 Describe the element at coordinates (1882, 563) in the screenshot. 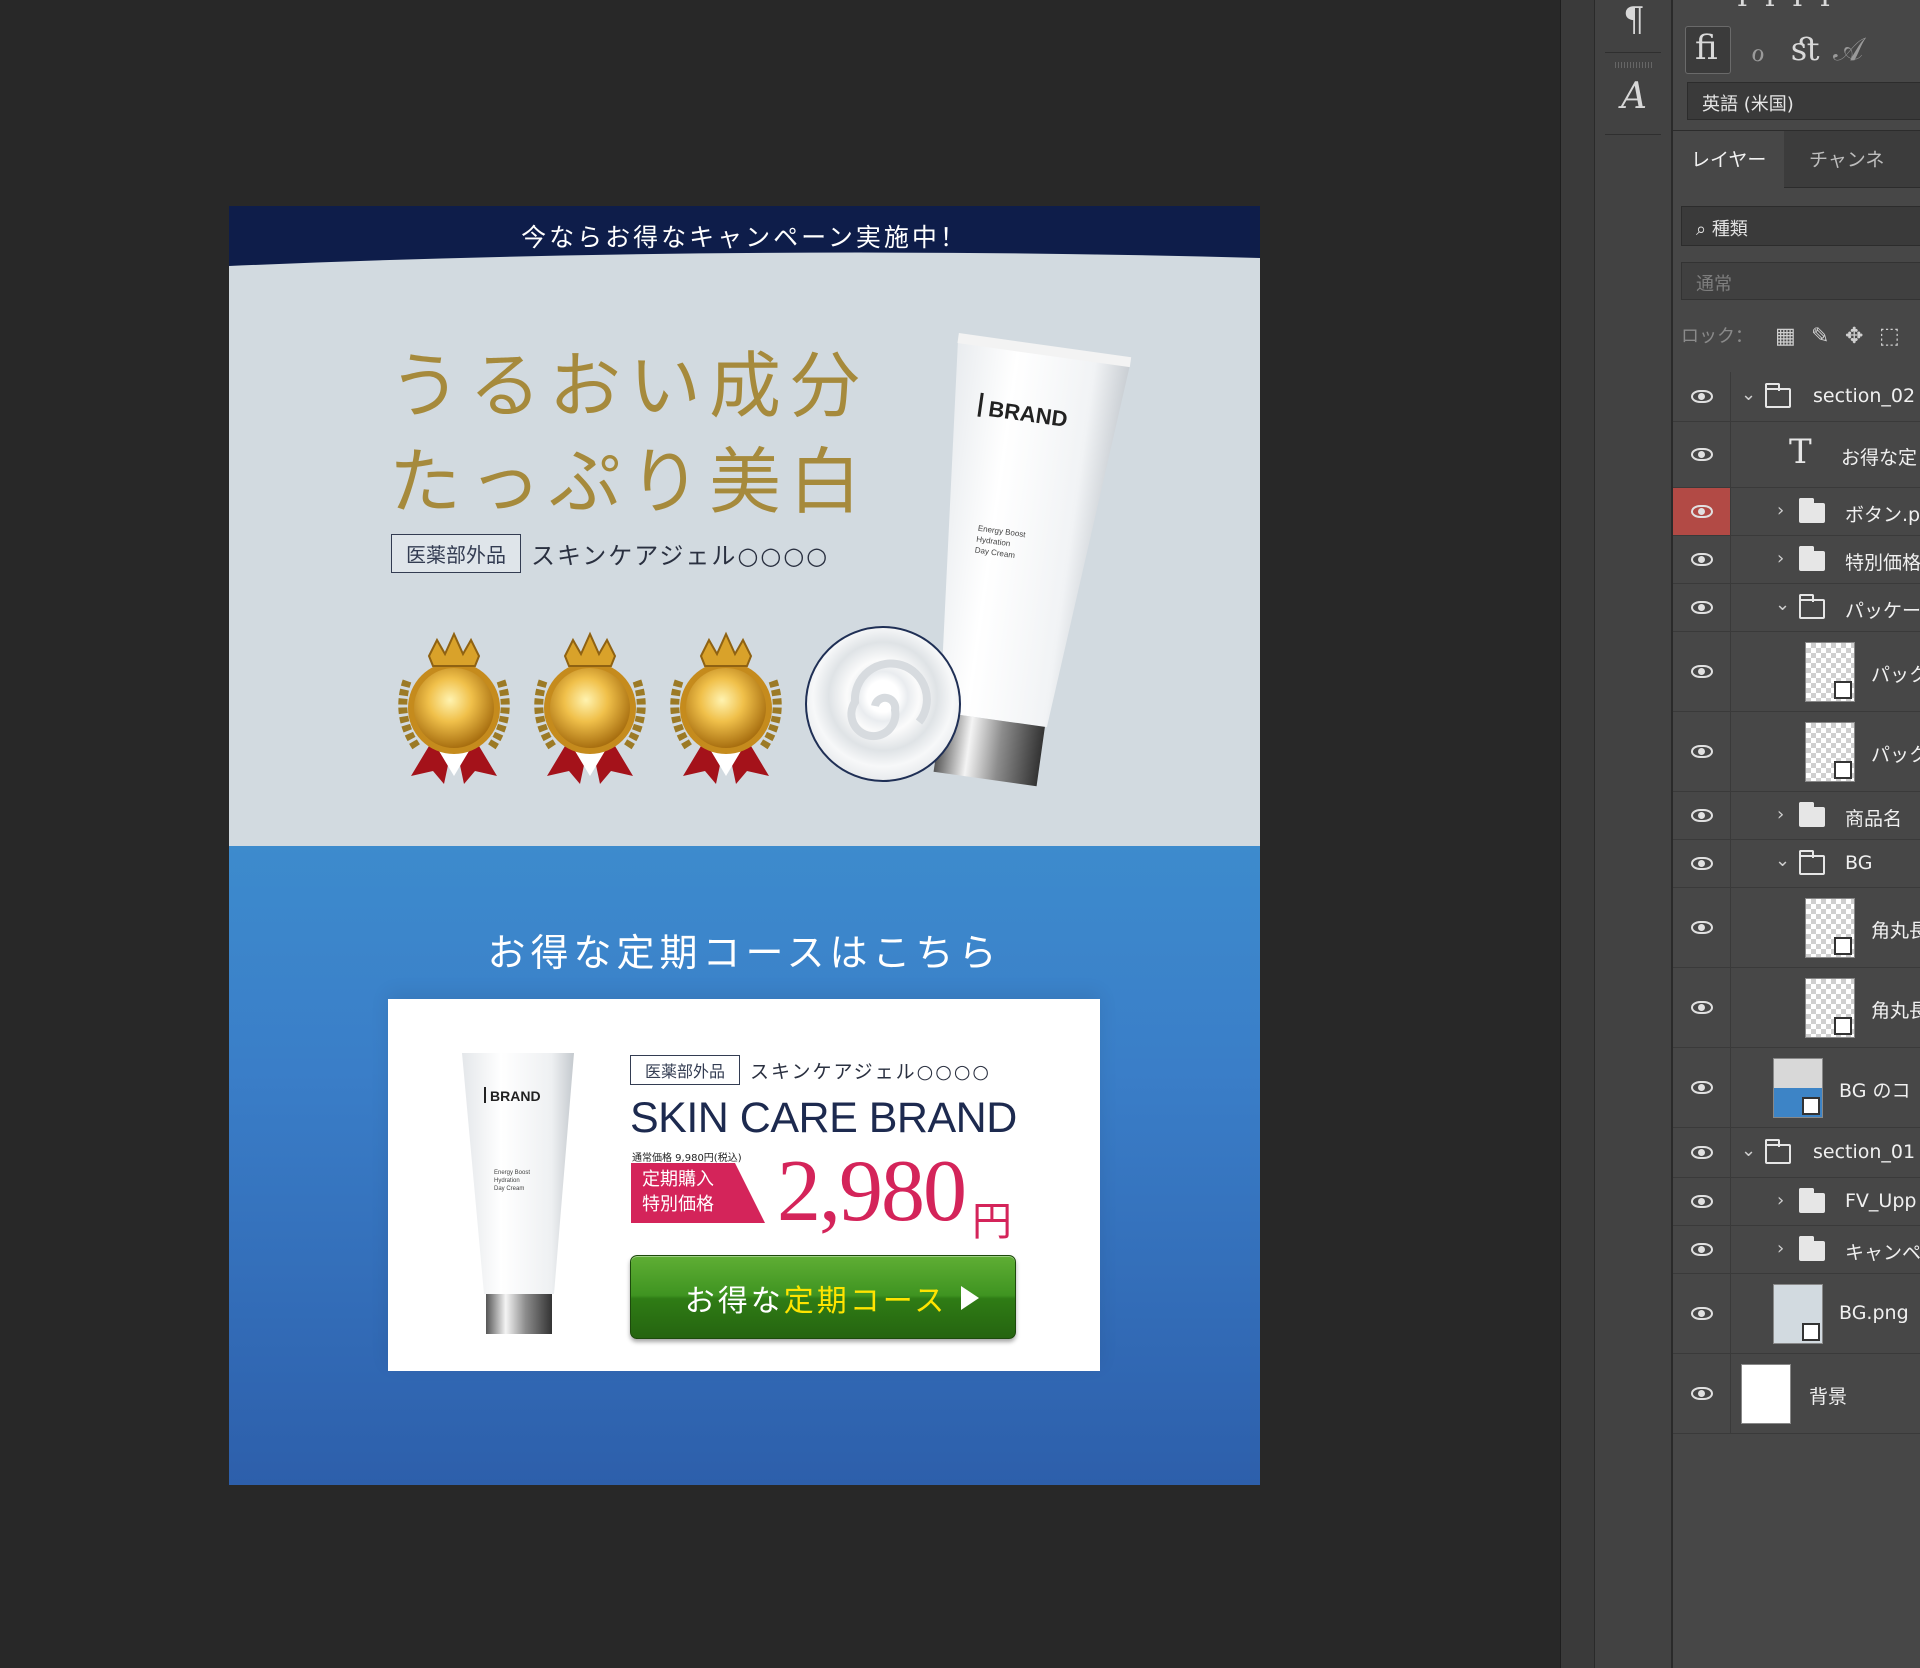

I see `layer-name: 特別価格` at that location.